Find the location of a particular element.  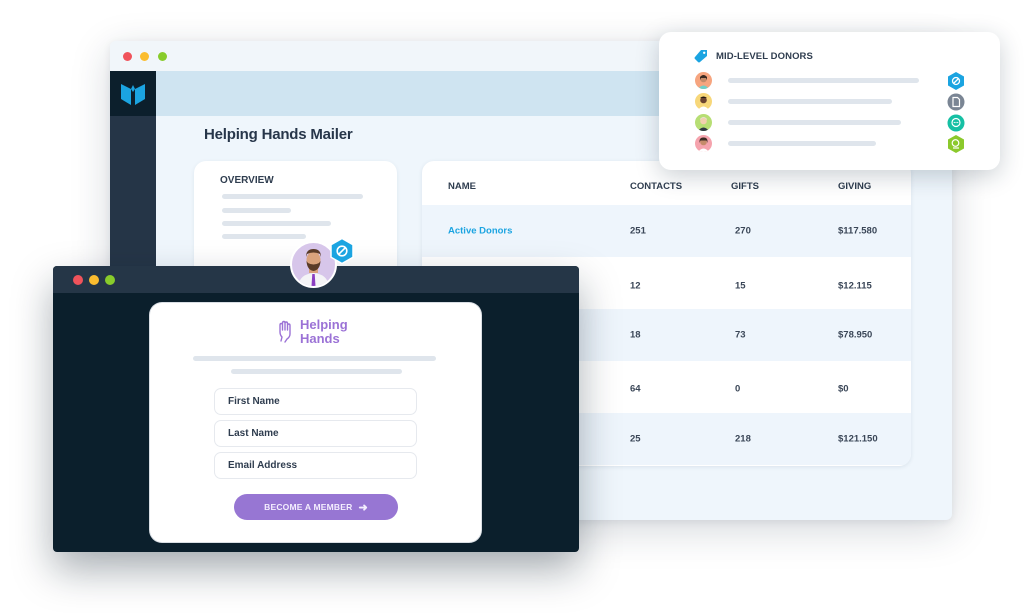

gifts-cell: 15 is located at coordinates (740, 286).